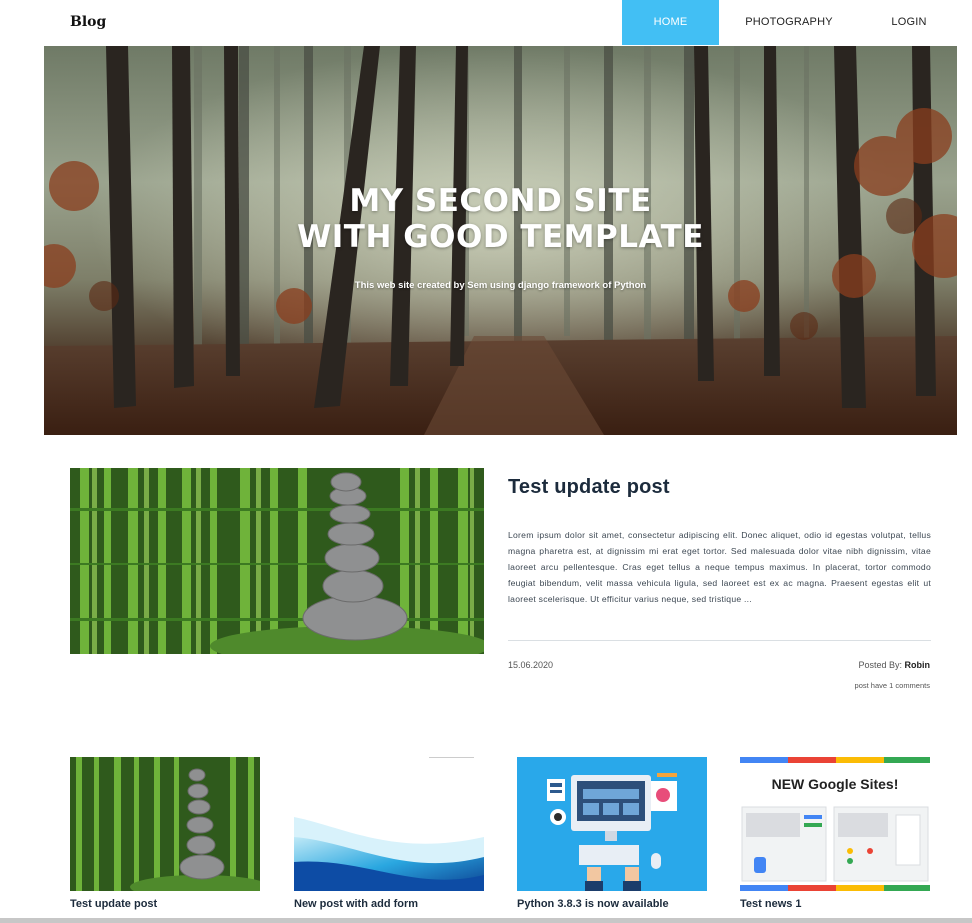  What do you see at coordinates (917, 665) in the screenshot?
I see `author-name: Robin` at bounding box center [917, 665].